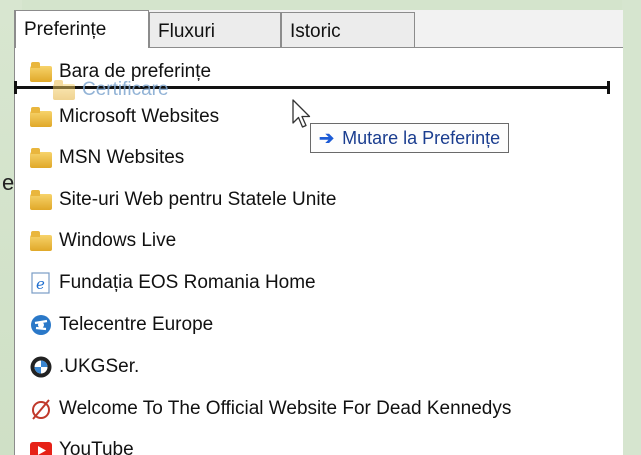  I want to click on list-item-label: YouTube, so click(96, 447).